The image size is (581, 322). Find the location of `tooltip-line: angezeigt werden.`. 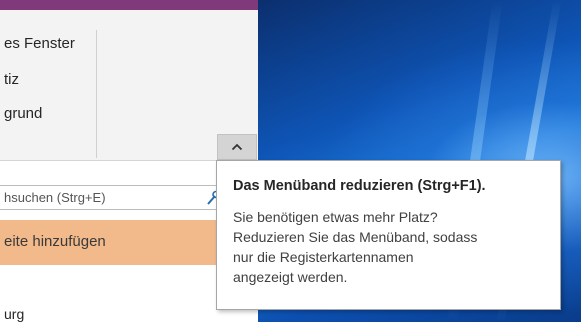

tooltip-line: angezeigt werden. is located at coordinates (290, 277).